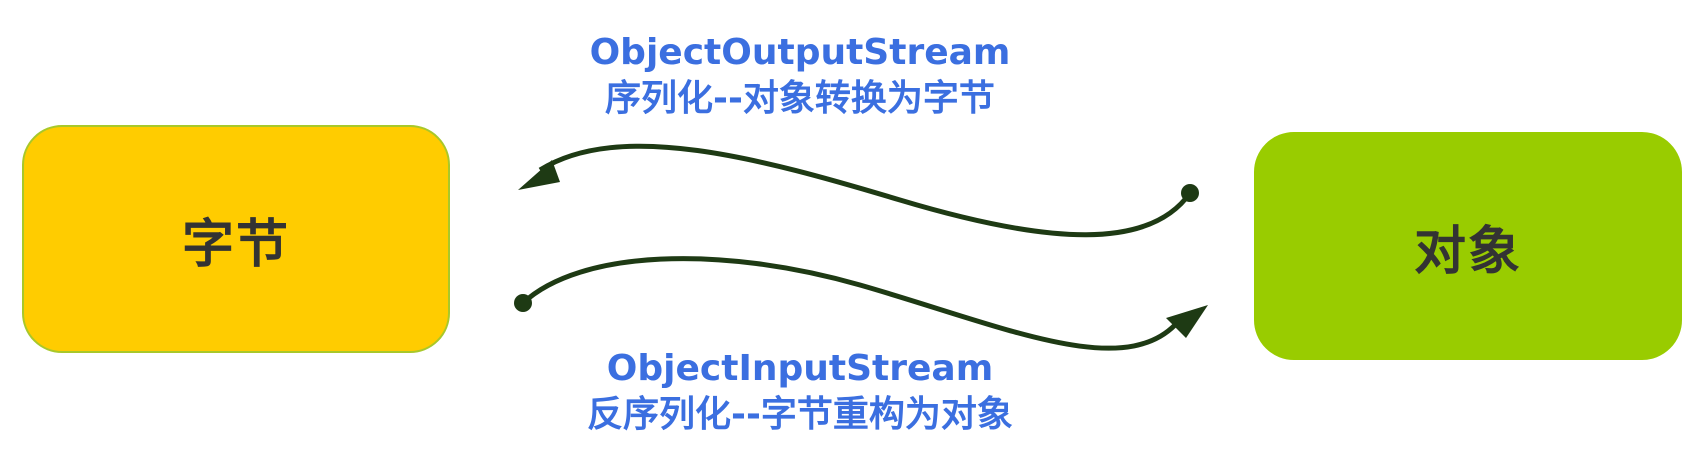  I want to click on serialize-arrow, so click(865, 190).